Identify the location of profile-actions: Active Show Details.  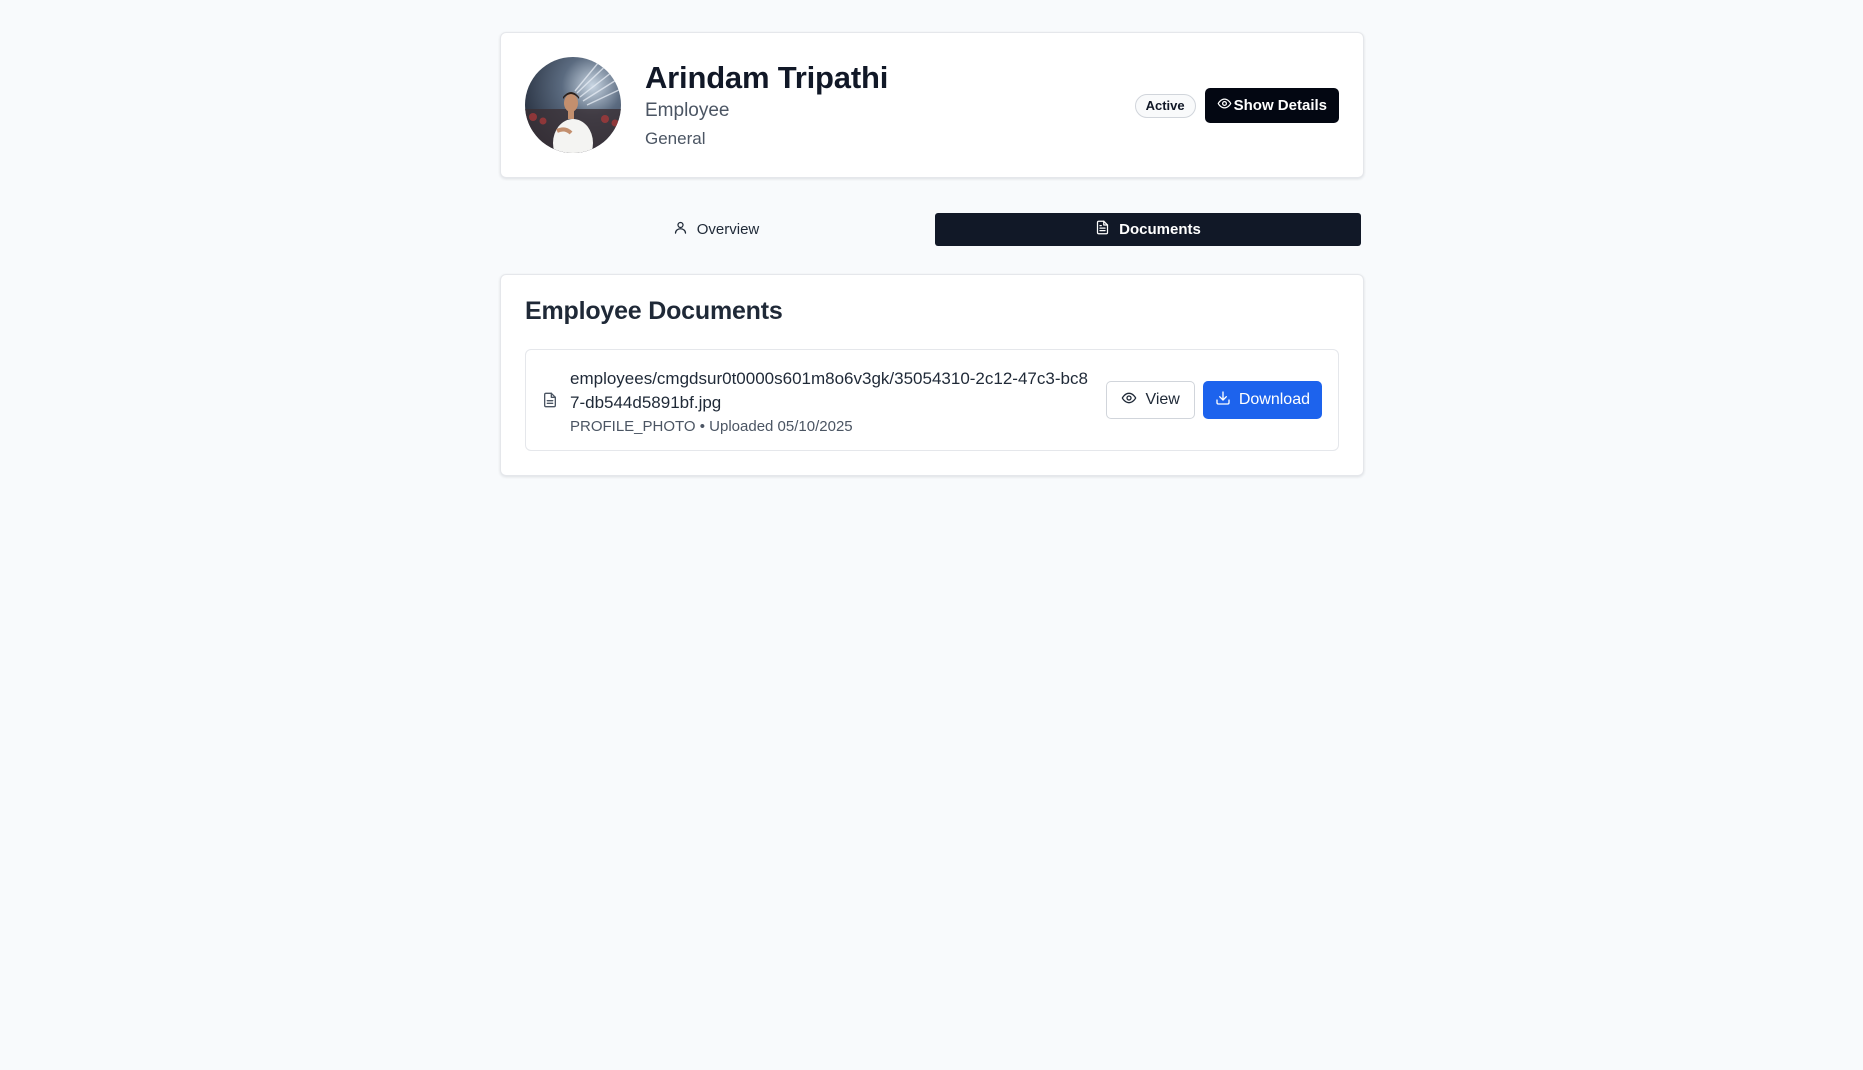
(1236, 105).